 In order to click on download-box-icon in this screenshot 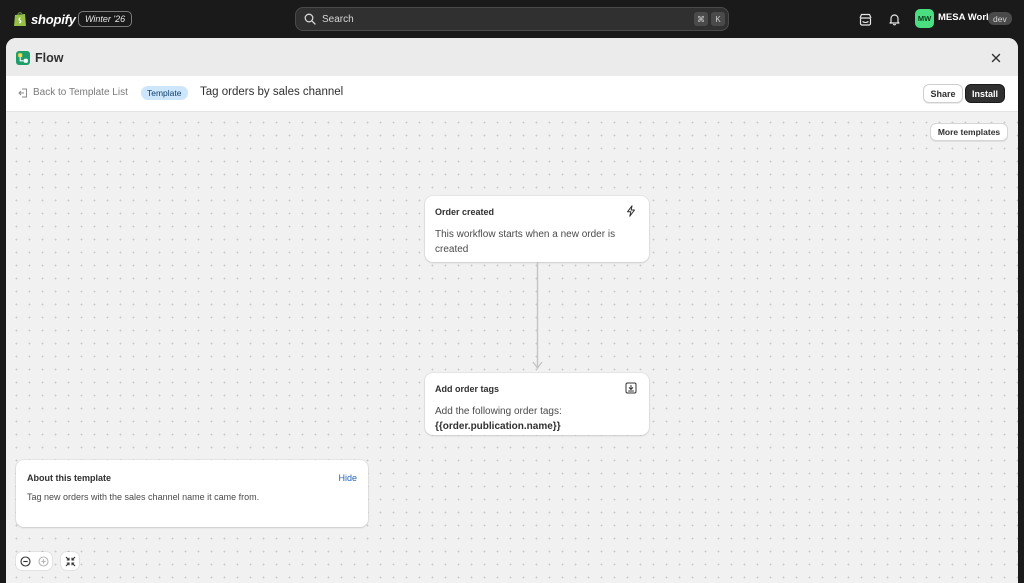, I will do `click(631, 388)`.